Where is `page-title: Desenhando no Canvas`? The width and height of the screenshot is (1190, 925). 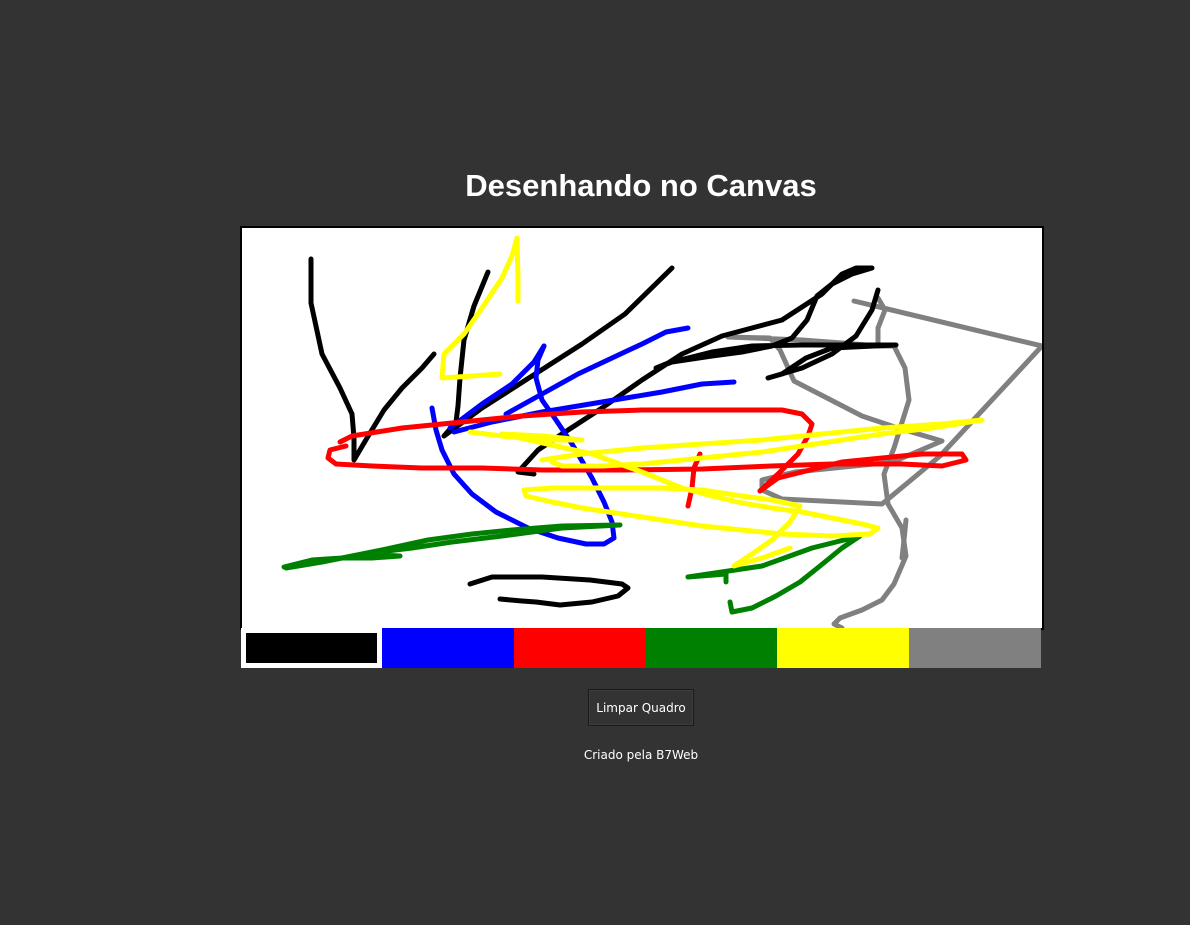
page-title: Desenhando no Canvas is located at coordinates (641, 185).